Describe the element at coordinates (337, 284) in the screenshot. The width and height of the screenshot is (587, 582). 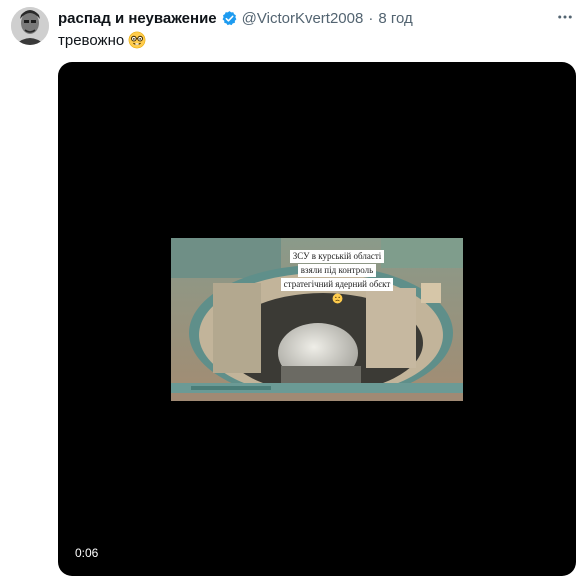
I see `caption-line: стратегічний ядерний обєкт` at that location.